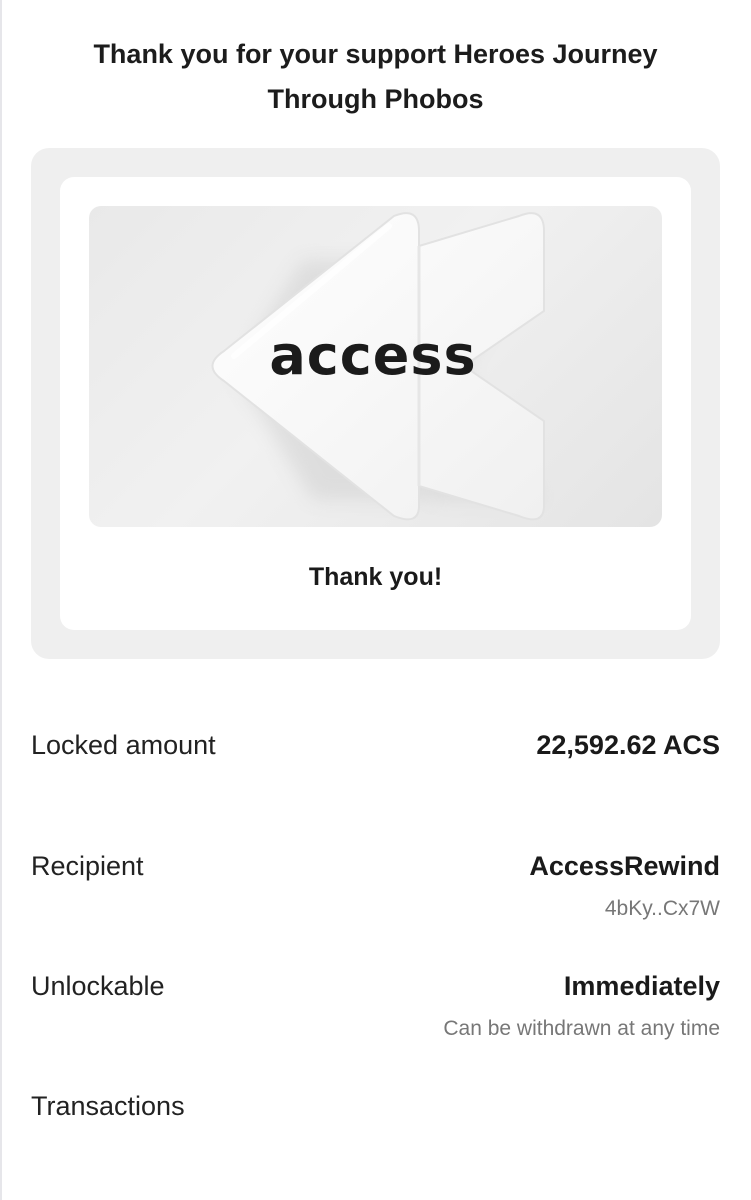  I want to click on card-caption: Thank you!, so click(375, 577).